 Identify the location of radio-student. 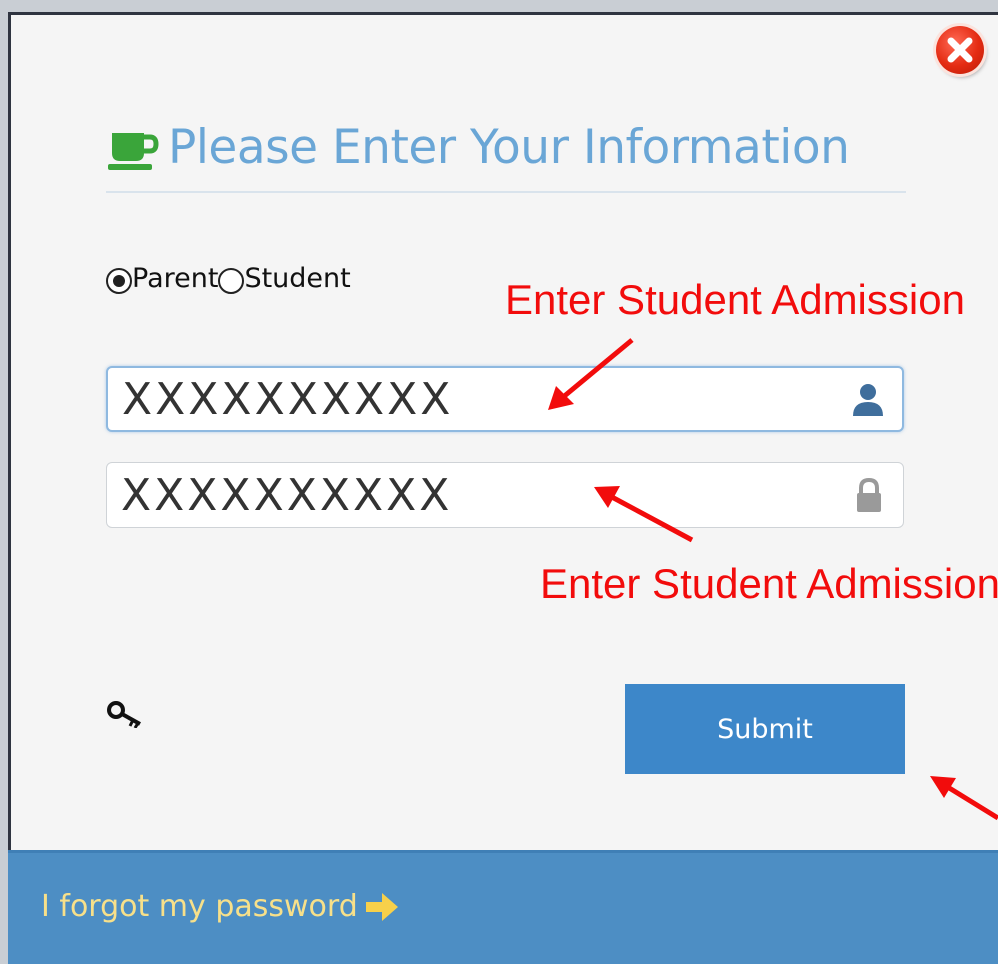
(231, 281).